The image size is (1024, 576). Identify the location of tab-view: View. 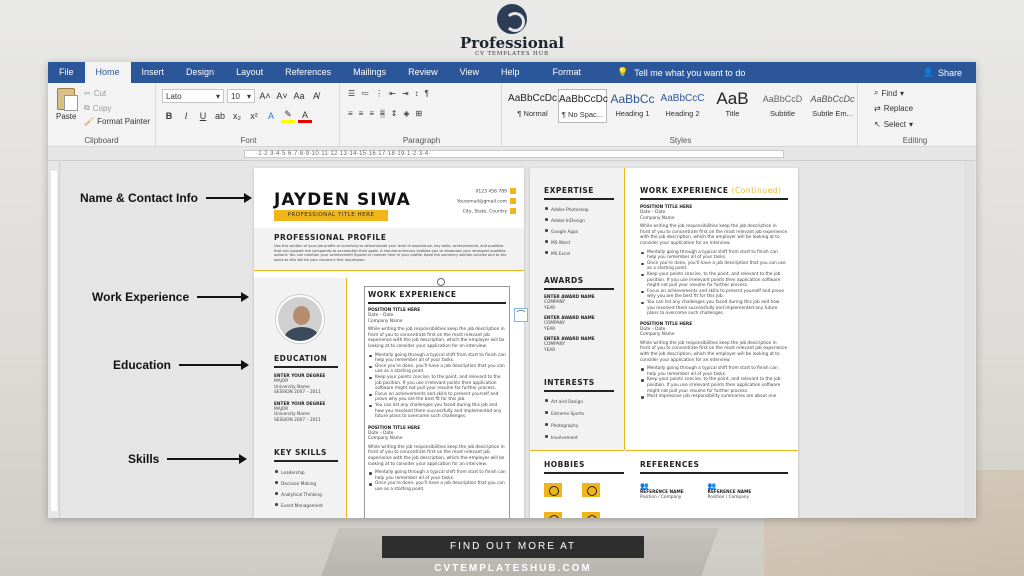
(469, 72).